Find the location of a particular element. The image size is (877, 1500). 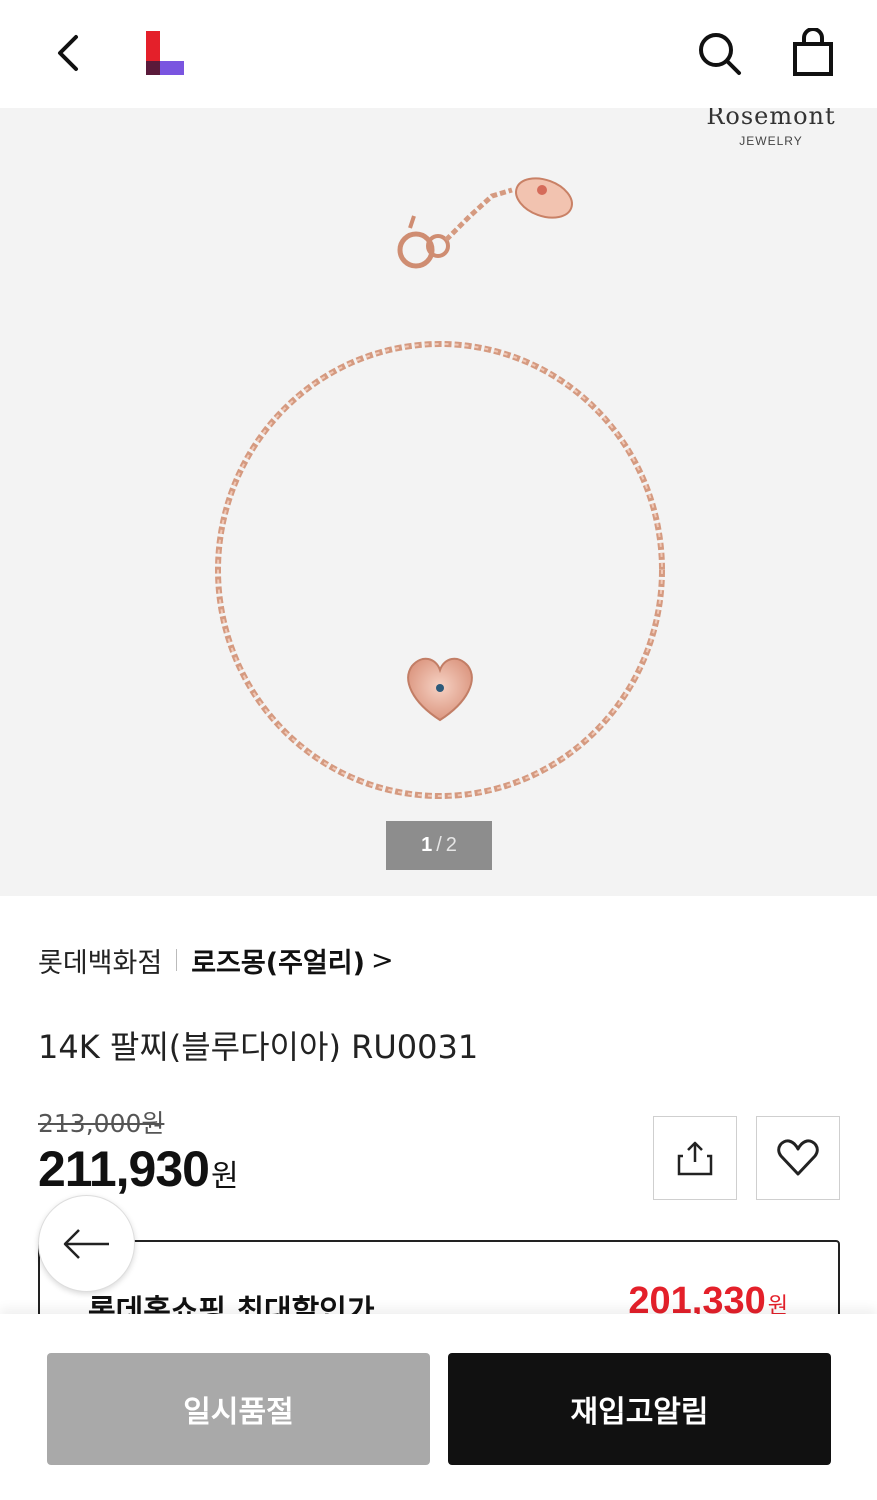

heart-icon is located at coordinates (798, 1157).